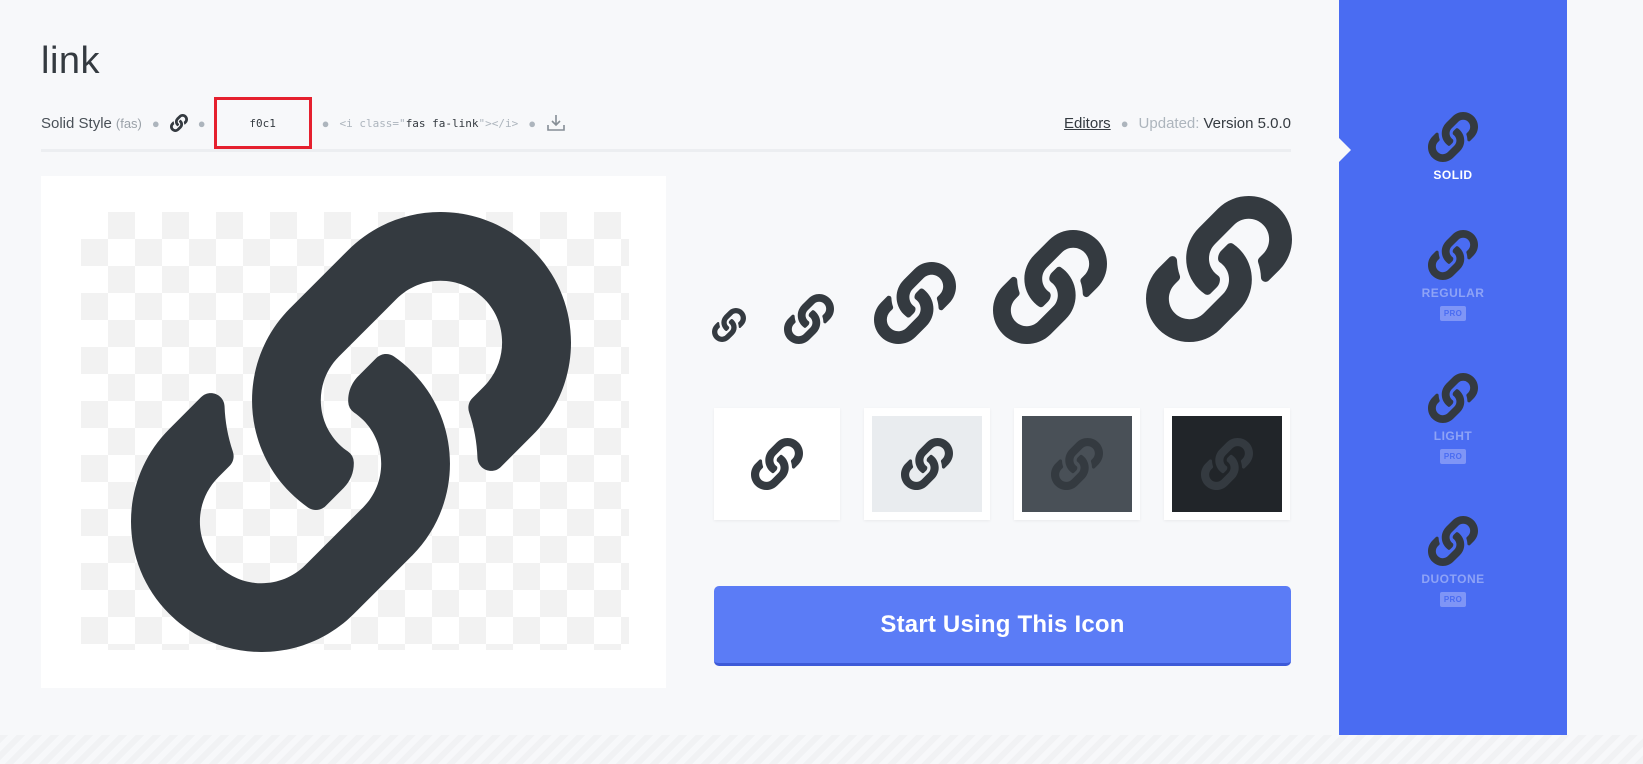 The height and width of the screenshot is (764, 1643). Describe the element at coordinates (556, 123) in the screenshot. I see `download-icon` at that location.